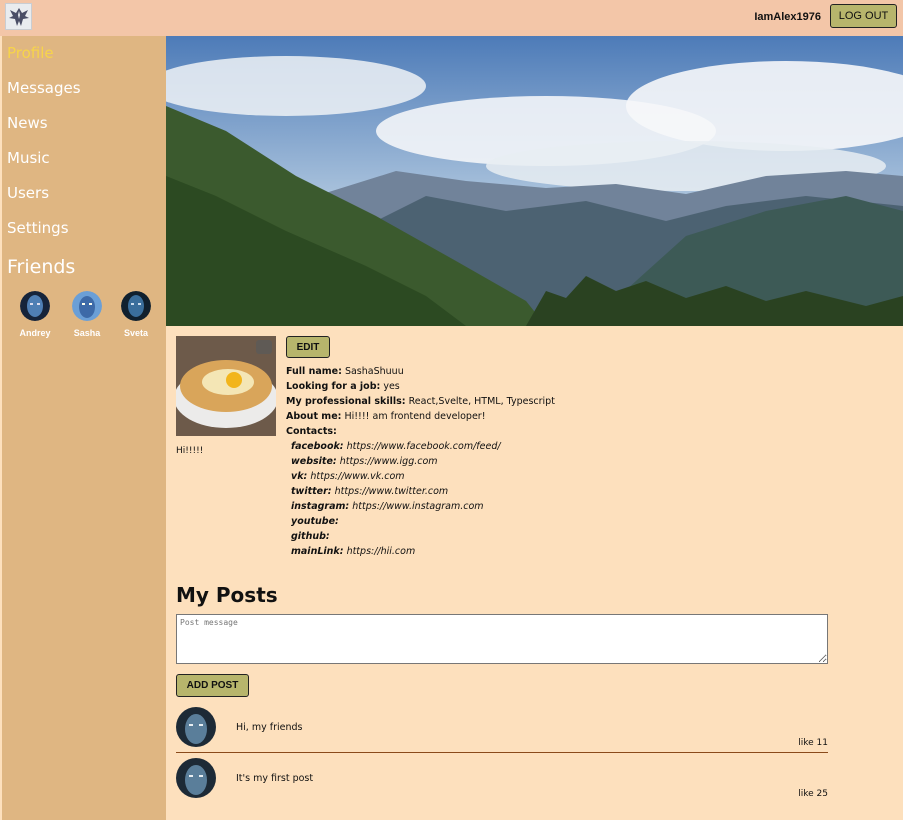 This screenshot has width=903, height=820. I want to click on friend-sasha: Sasha, so click(87, 314).